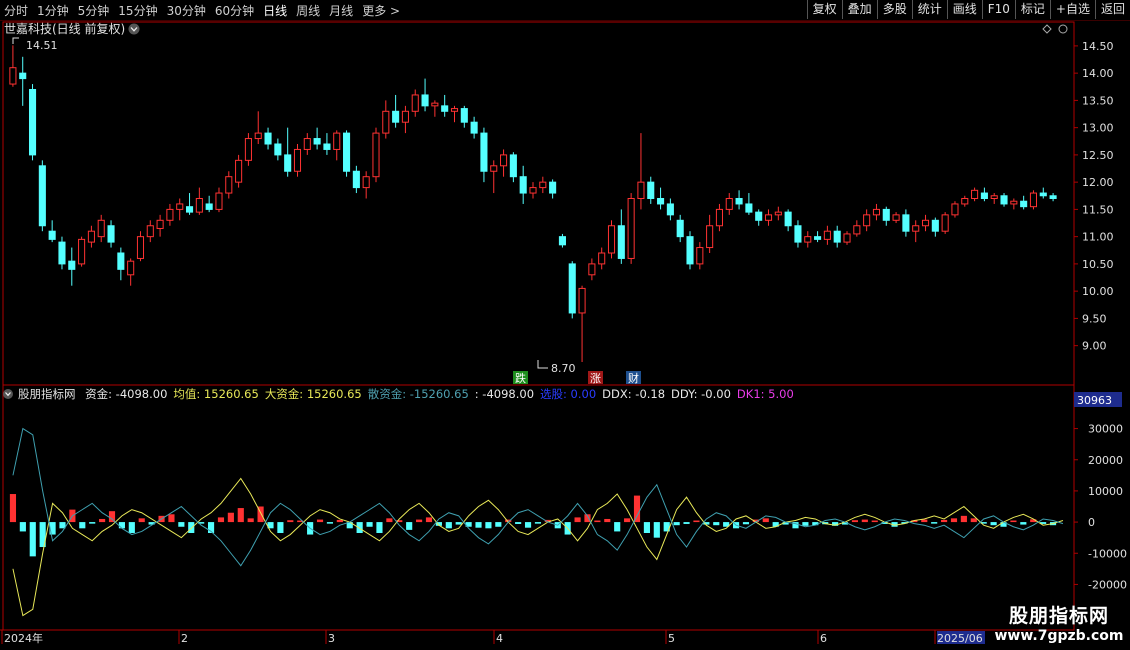  Describe the element at coordinates (1094, 400) in the screenshot. I see `value-box-text: 30963` at that location.